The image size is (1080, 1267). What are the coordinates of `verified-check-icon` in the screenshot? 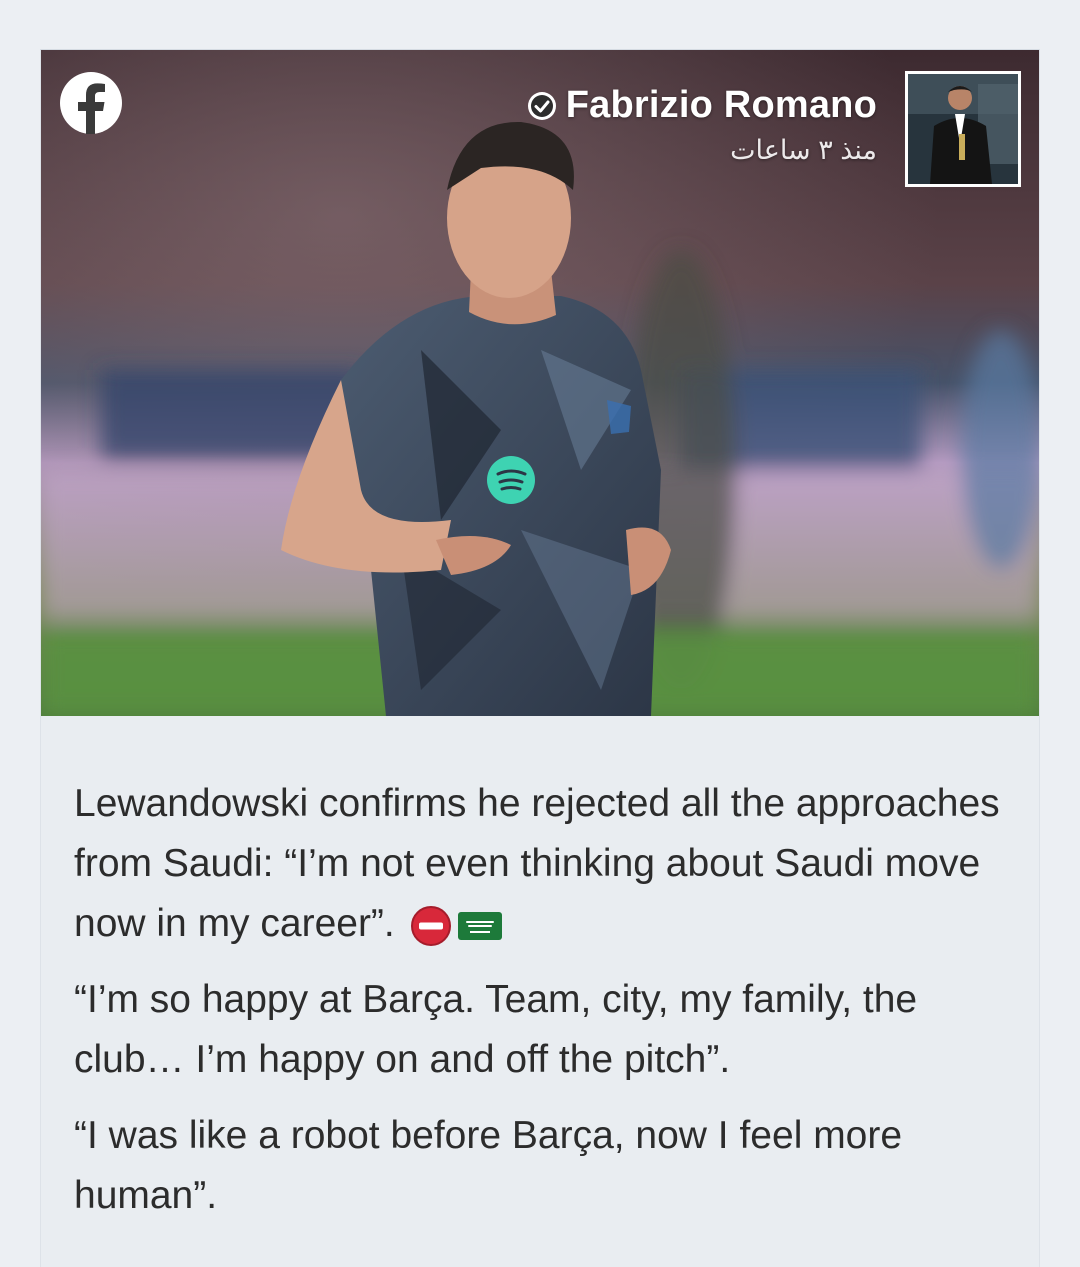 It's located at (541, 105).